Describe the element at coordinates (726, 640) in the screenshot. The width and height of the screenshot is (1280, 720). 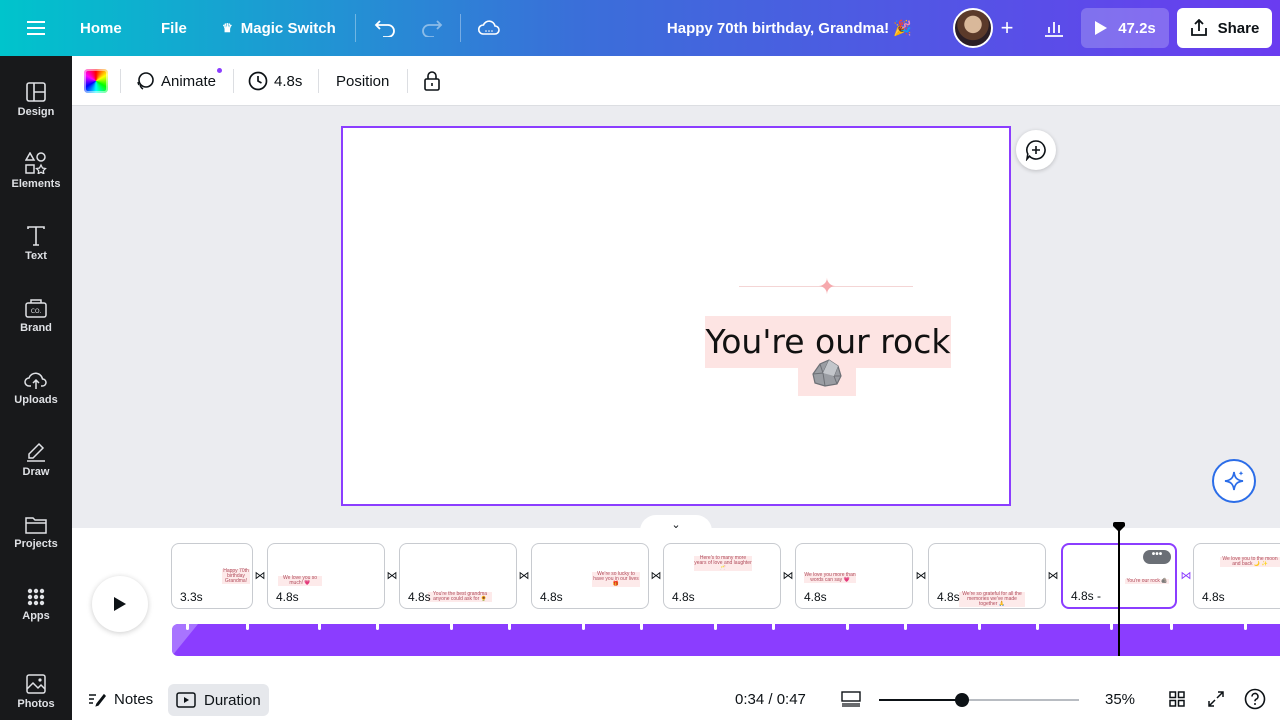
I see `audio-track` at that location.